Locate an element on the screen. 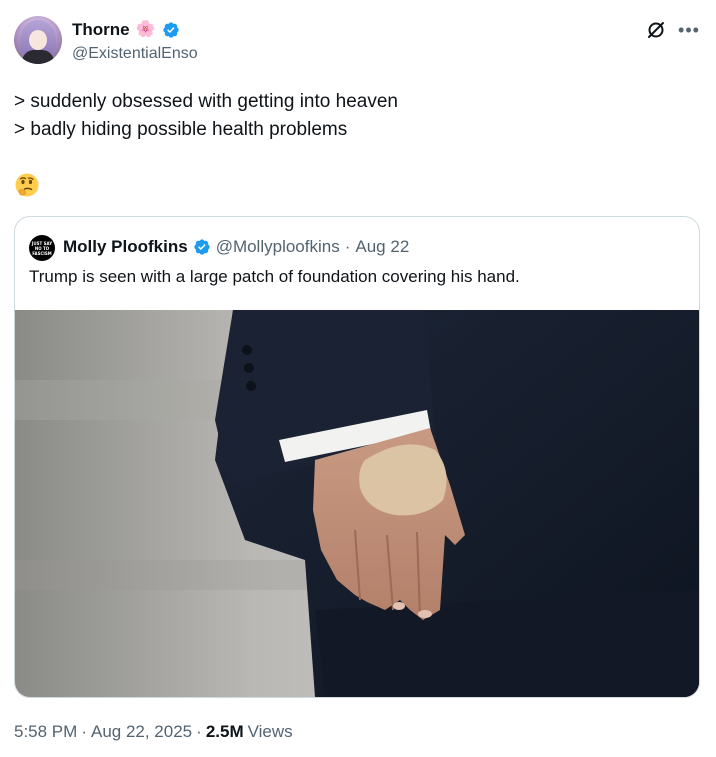 The width and height of the screenshot is (716, 757). author-name-text: Thorne is located at coordinates (101, 29).